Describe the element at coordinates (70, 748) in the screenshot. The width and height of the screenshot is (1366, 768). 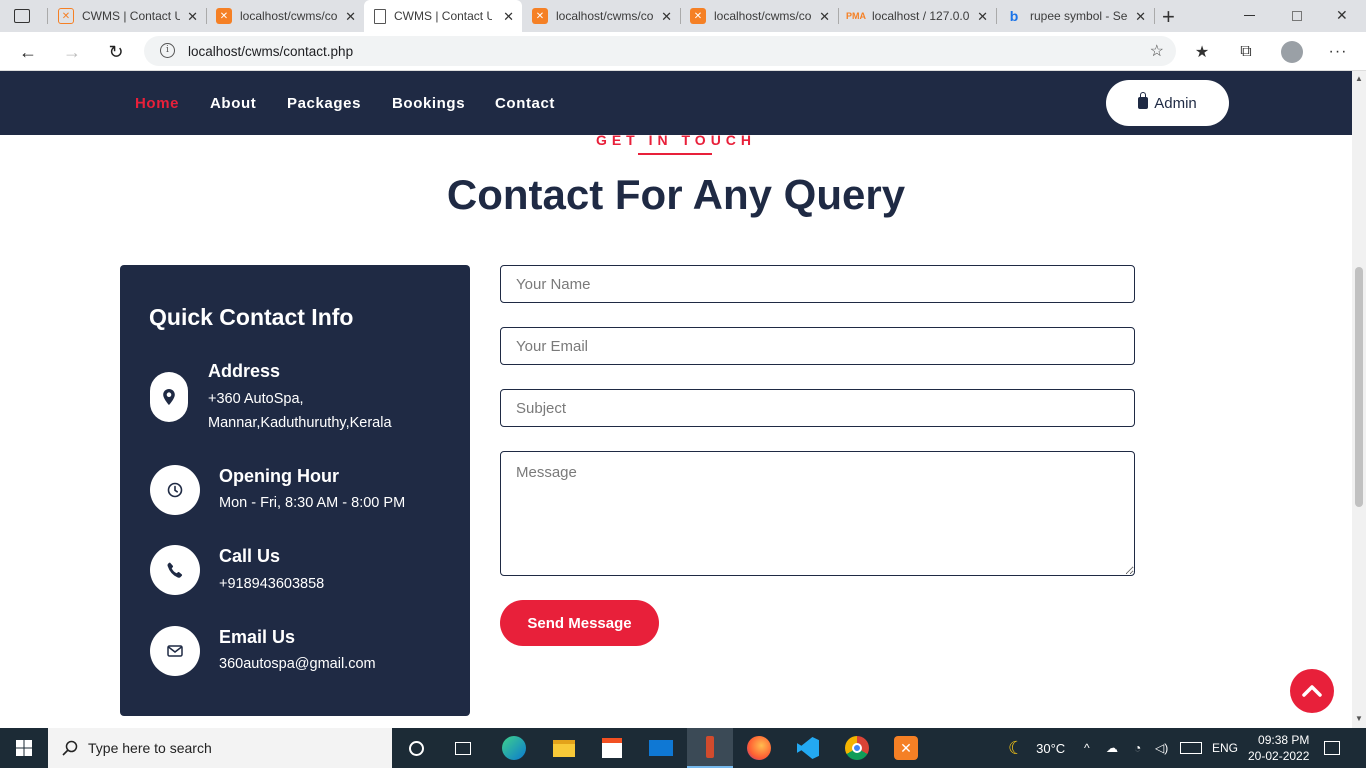
I see `search-icon` at that location.